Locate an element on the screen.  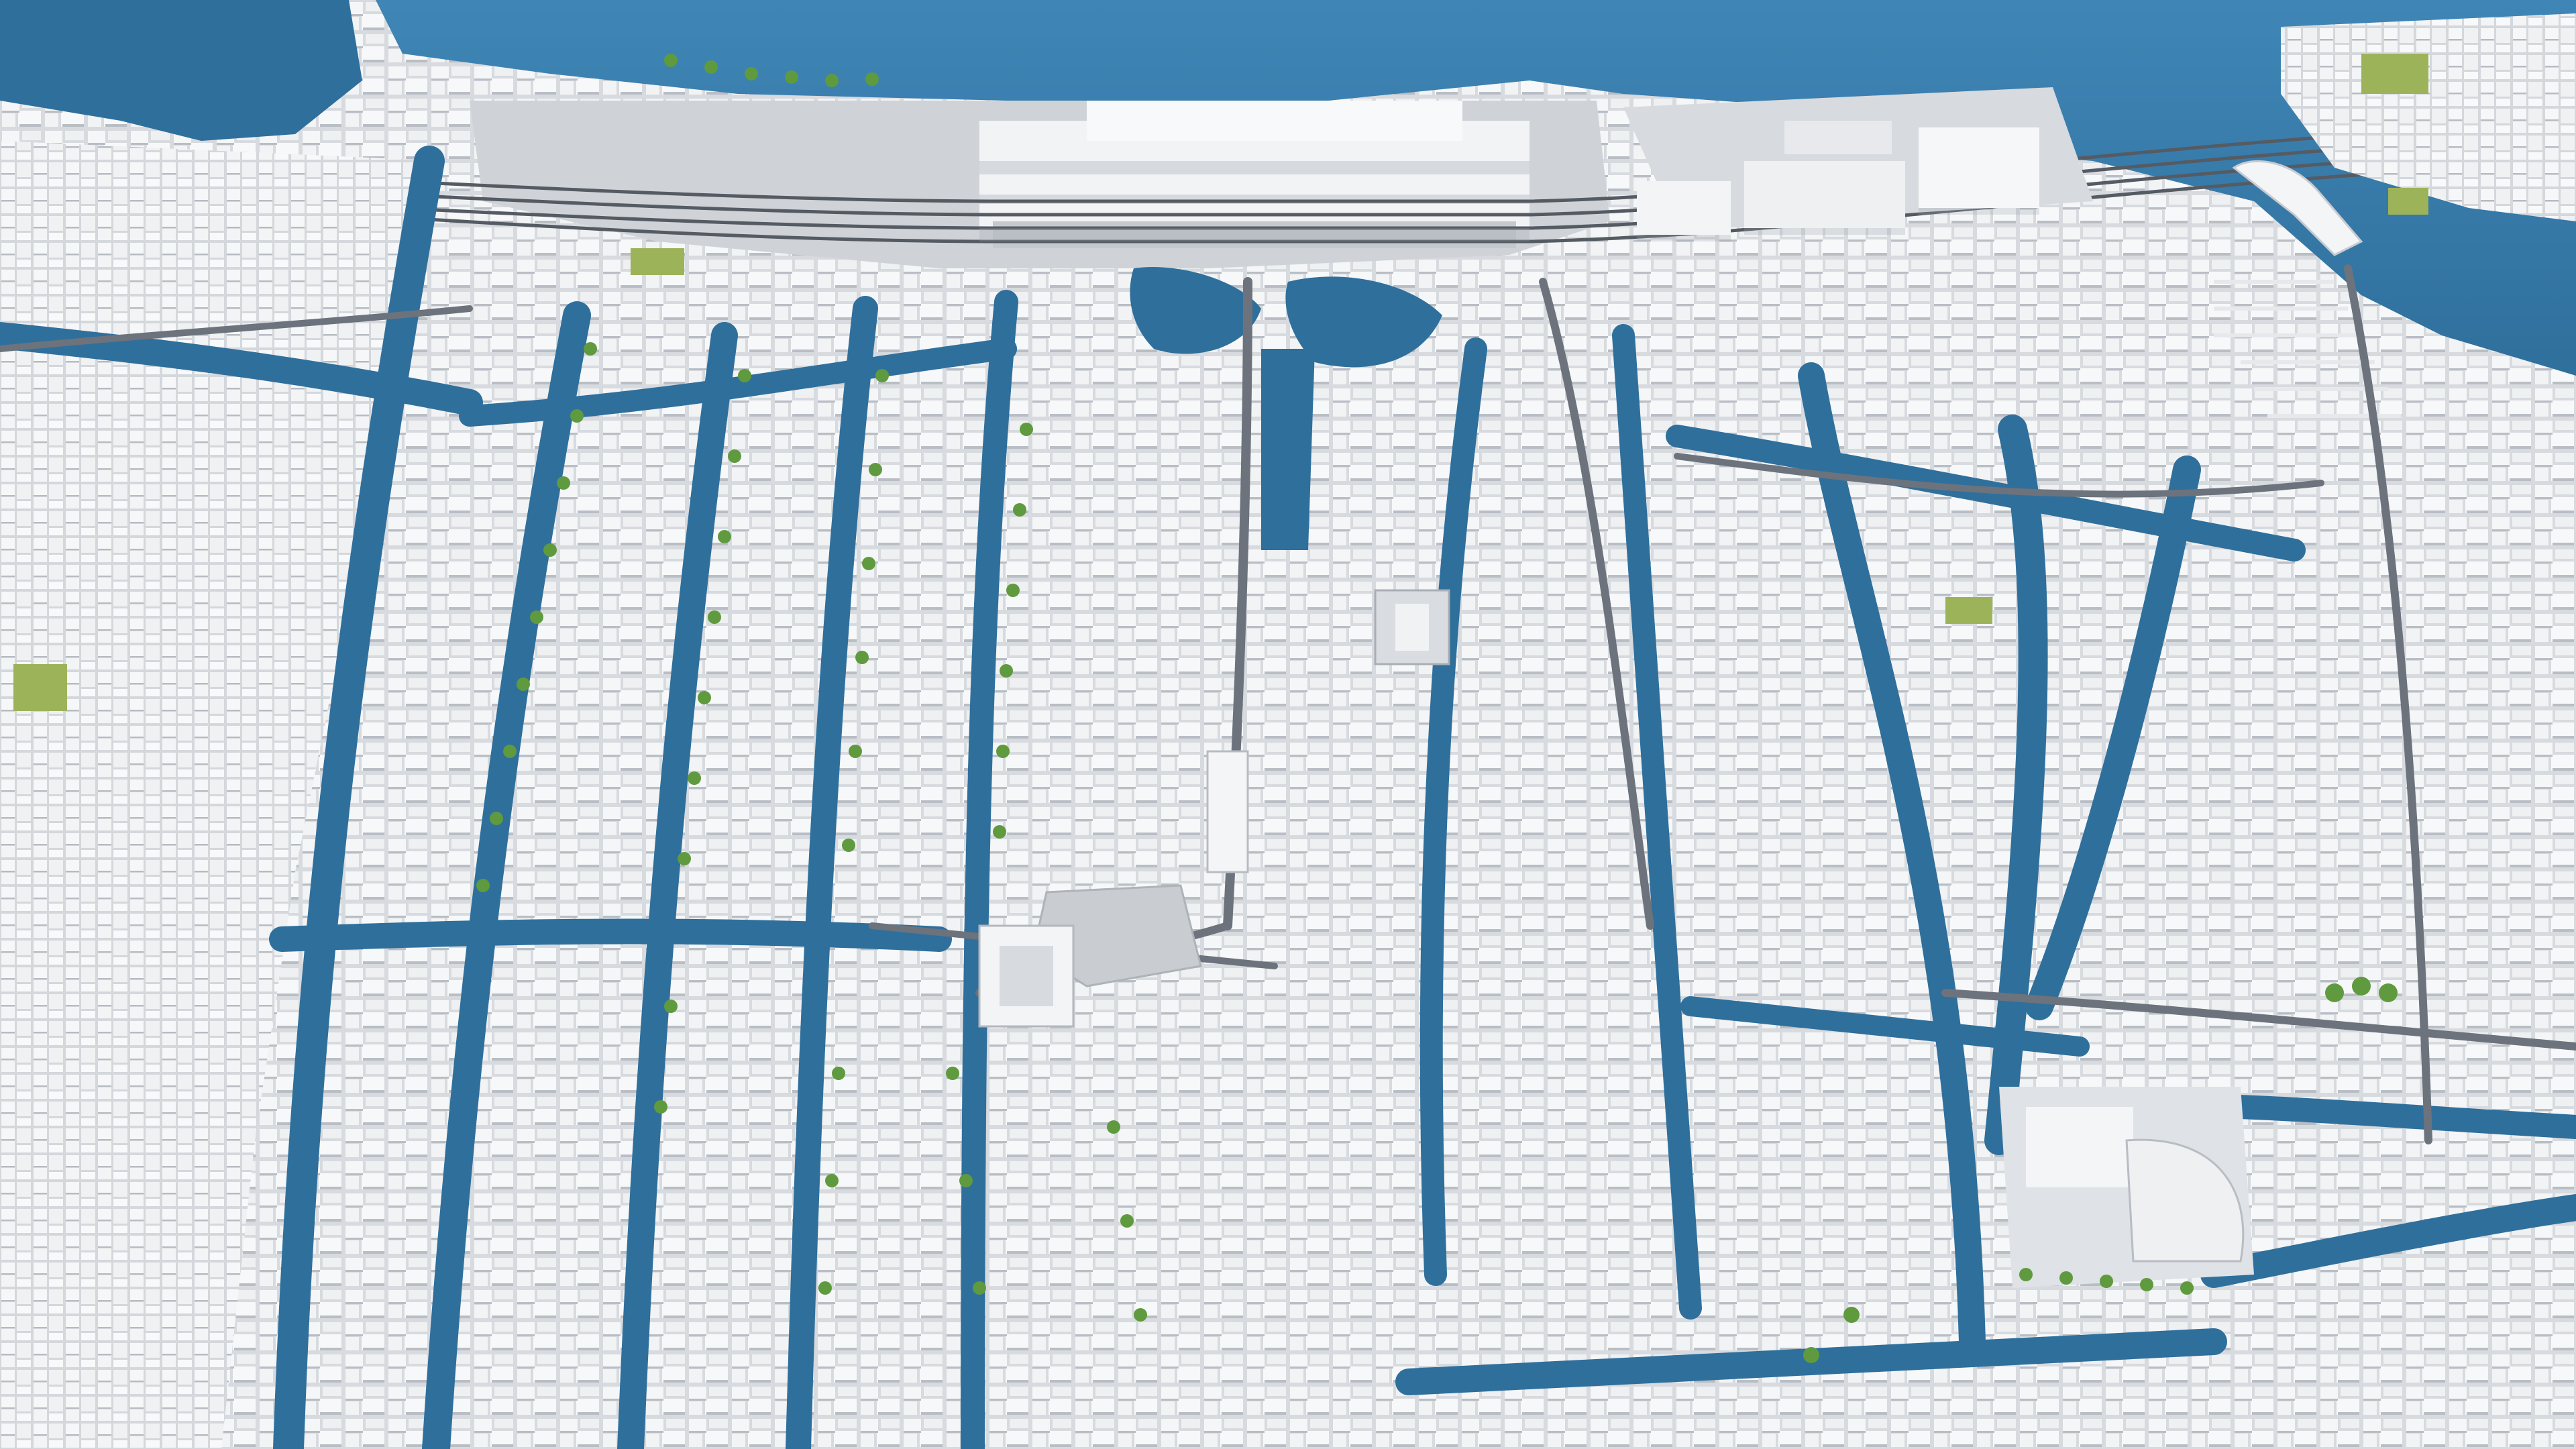
theater-complex is located at coordinates (2126, 1187).